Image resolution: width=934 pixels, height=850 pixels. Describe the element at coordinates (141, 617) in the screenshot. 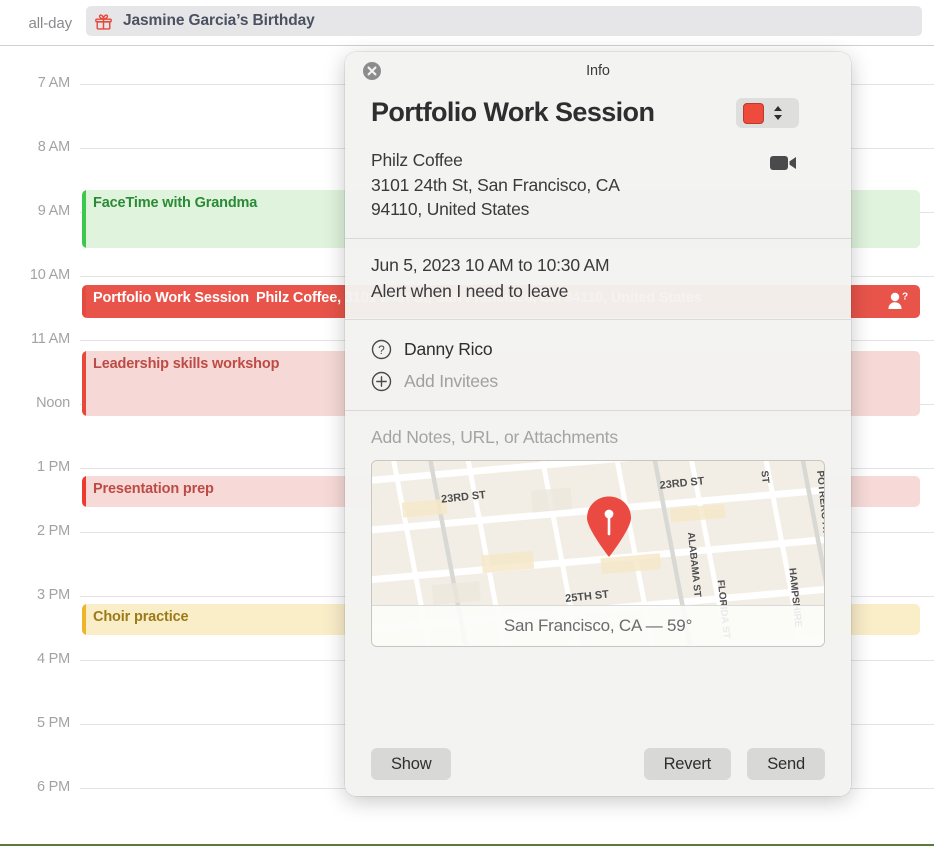

I see `event-title: Choir practice` at that location.